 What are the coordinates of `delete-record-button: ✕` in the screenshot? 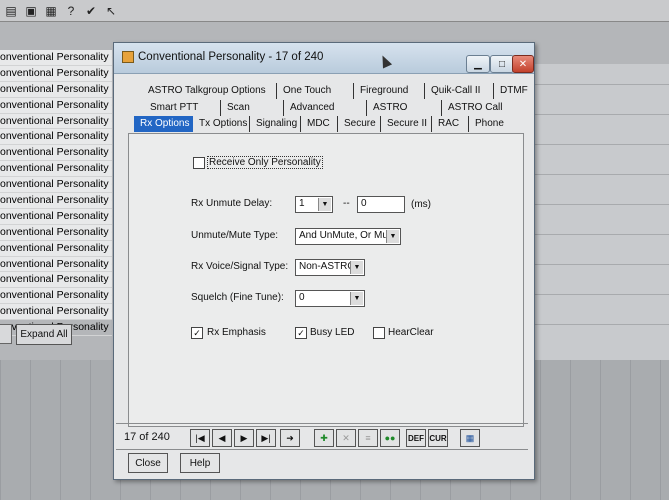 It's located at (346, 438).